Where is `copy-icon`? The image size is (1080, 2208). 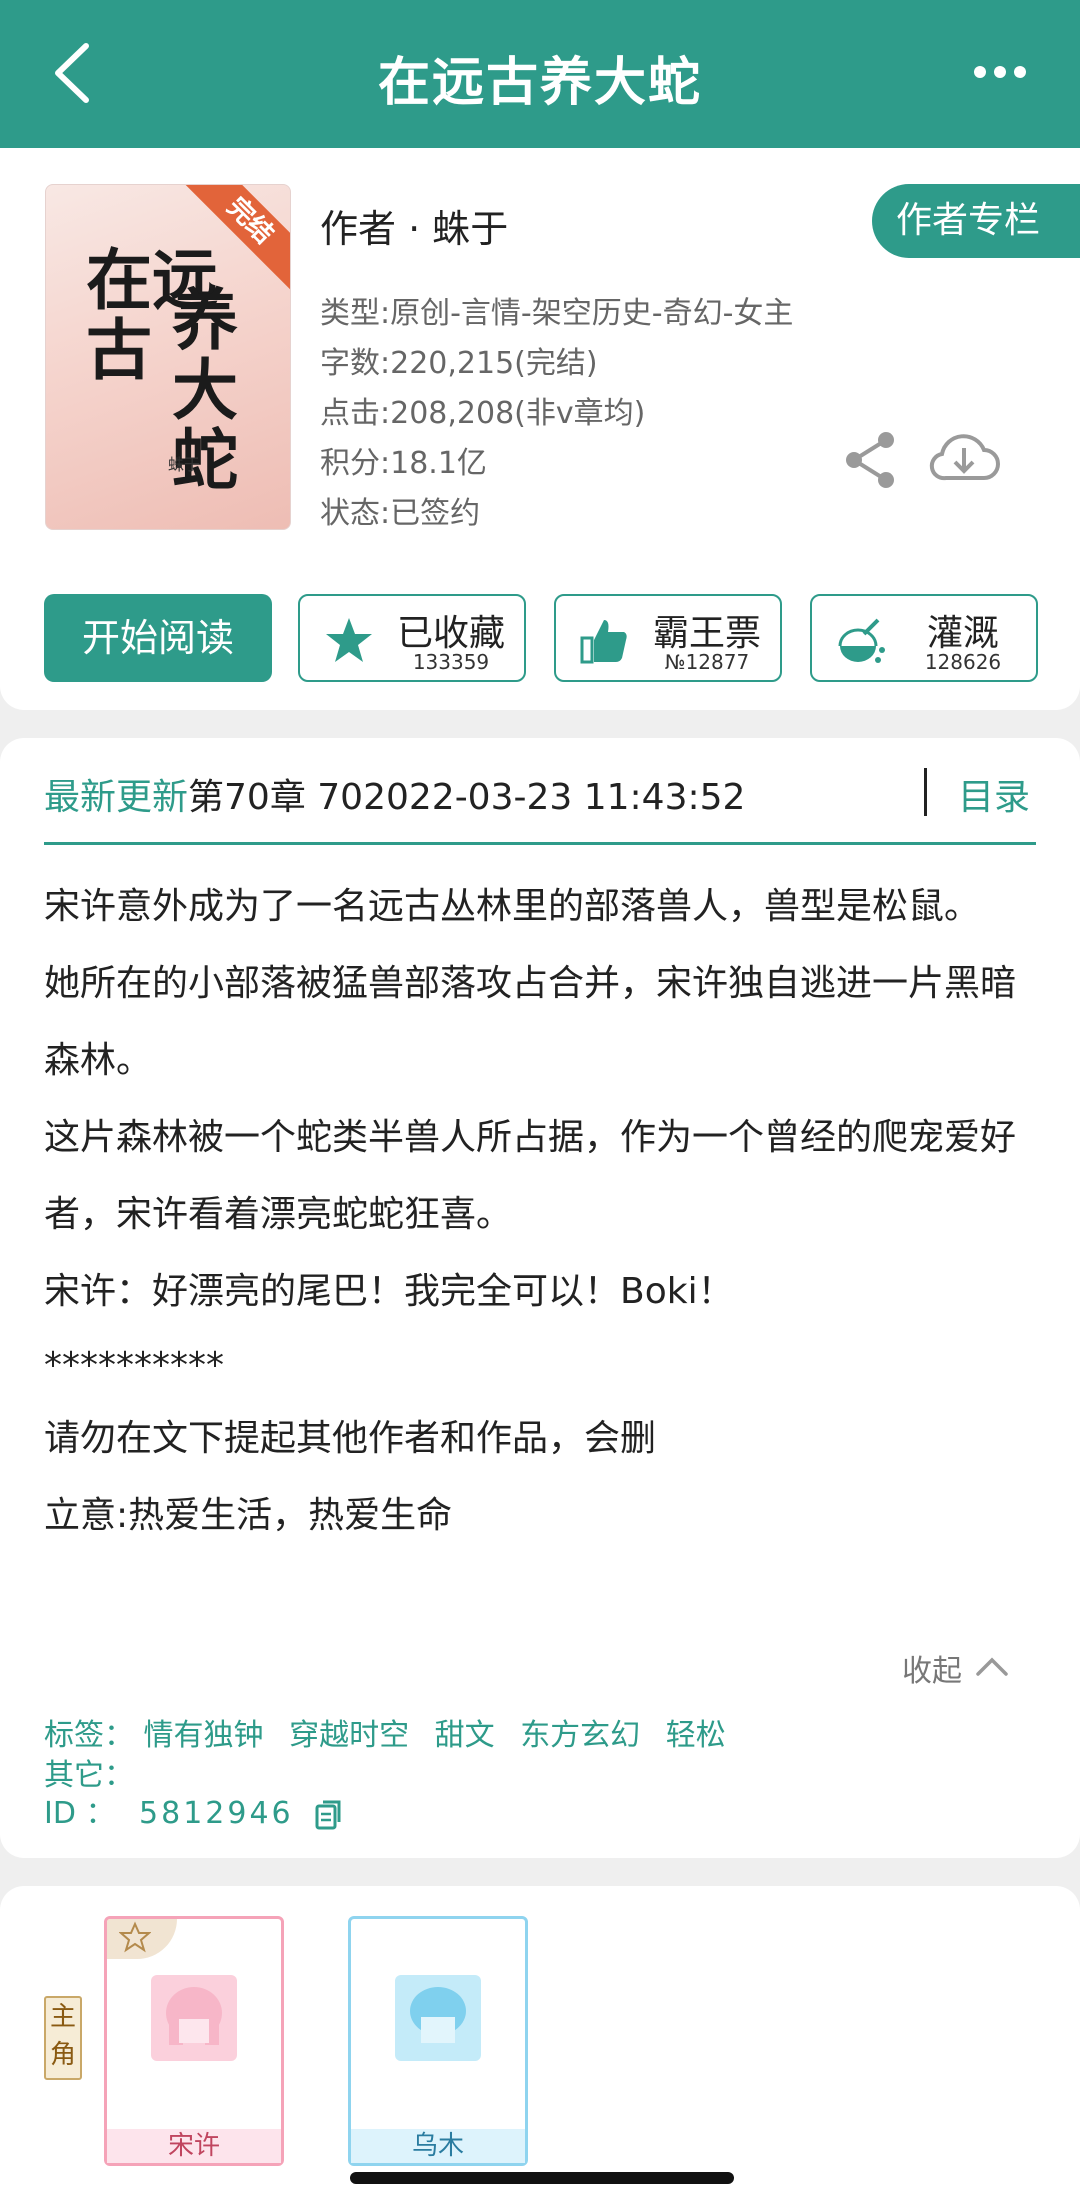
copy-icon is located at coordinates (328, 1815).